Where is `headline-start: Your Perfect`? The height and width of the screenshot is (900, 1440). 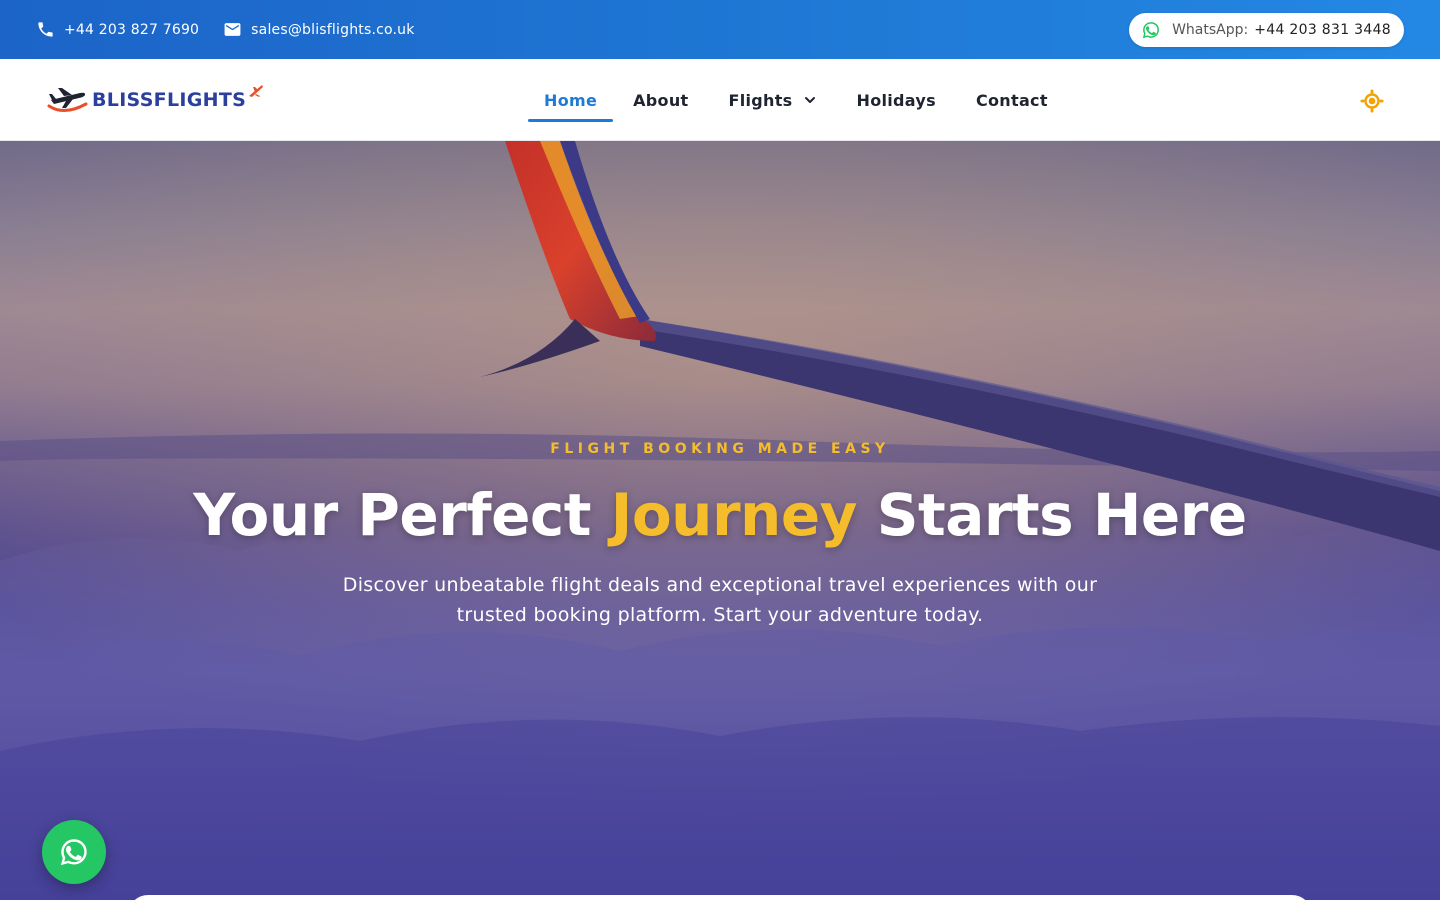
headline-start: Your Perfect is located at coordinates (402, 515).